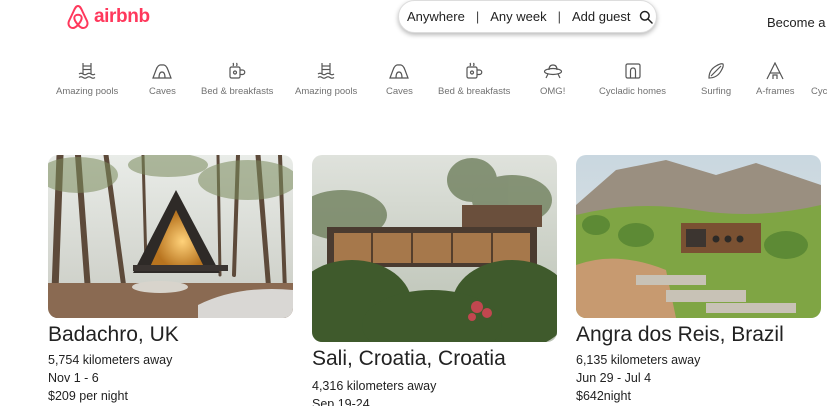 The width and height of the screenshot is (827, 406). Describe the element at coordinates (552, 71) in the screenshot. I see `ufo-icon` at that location.